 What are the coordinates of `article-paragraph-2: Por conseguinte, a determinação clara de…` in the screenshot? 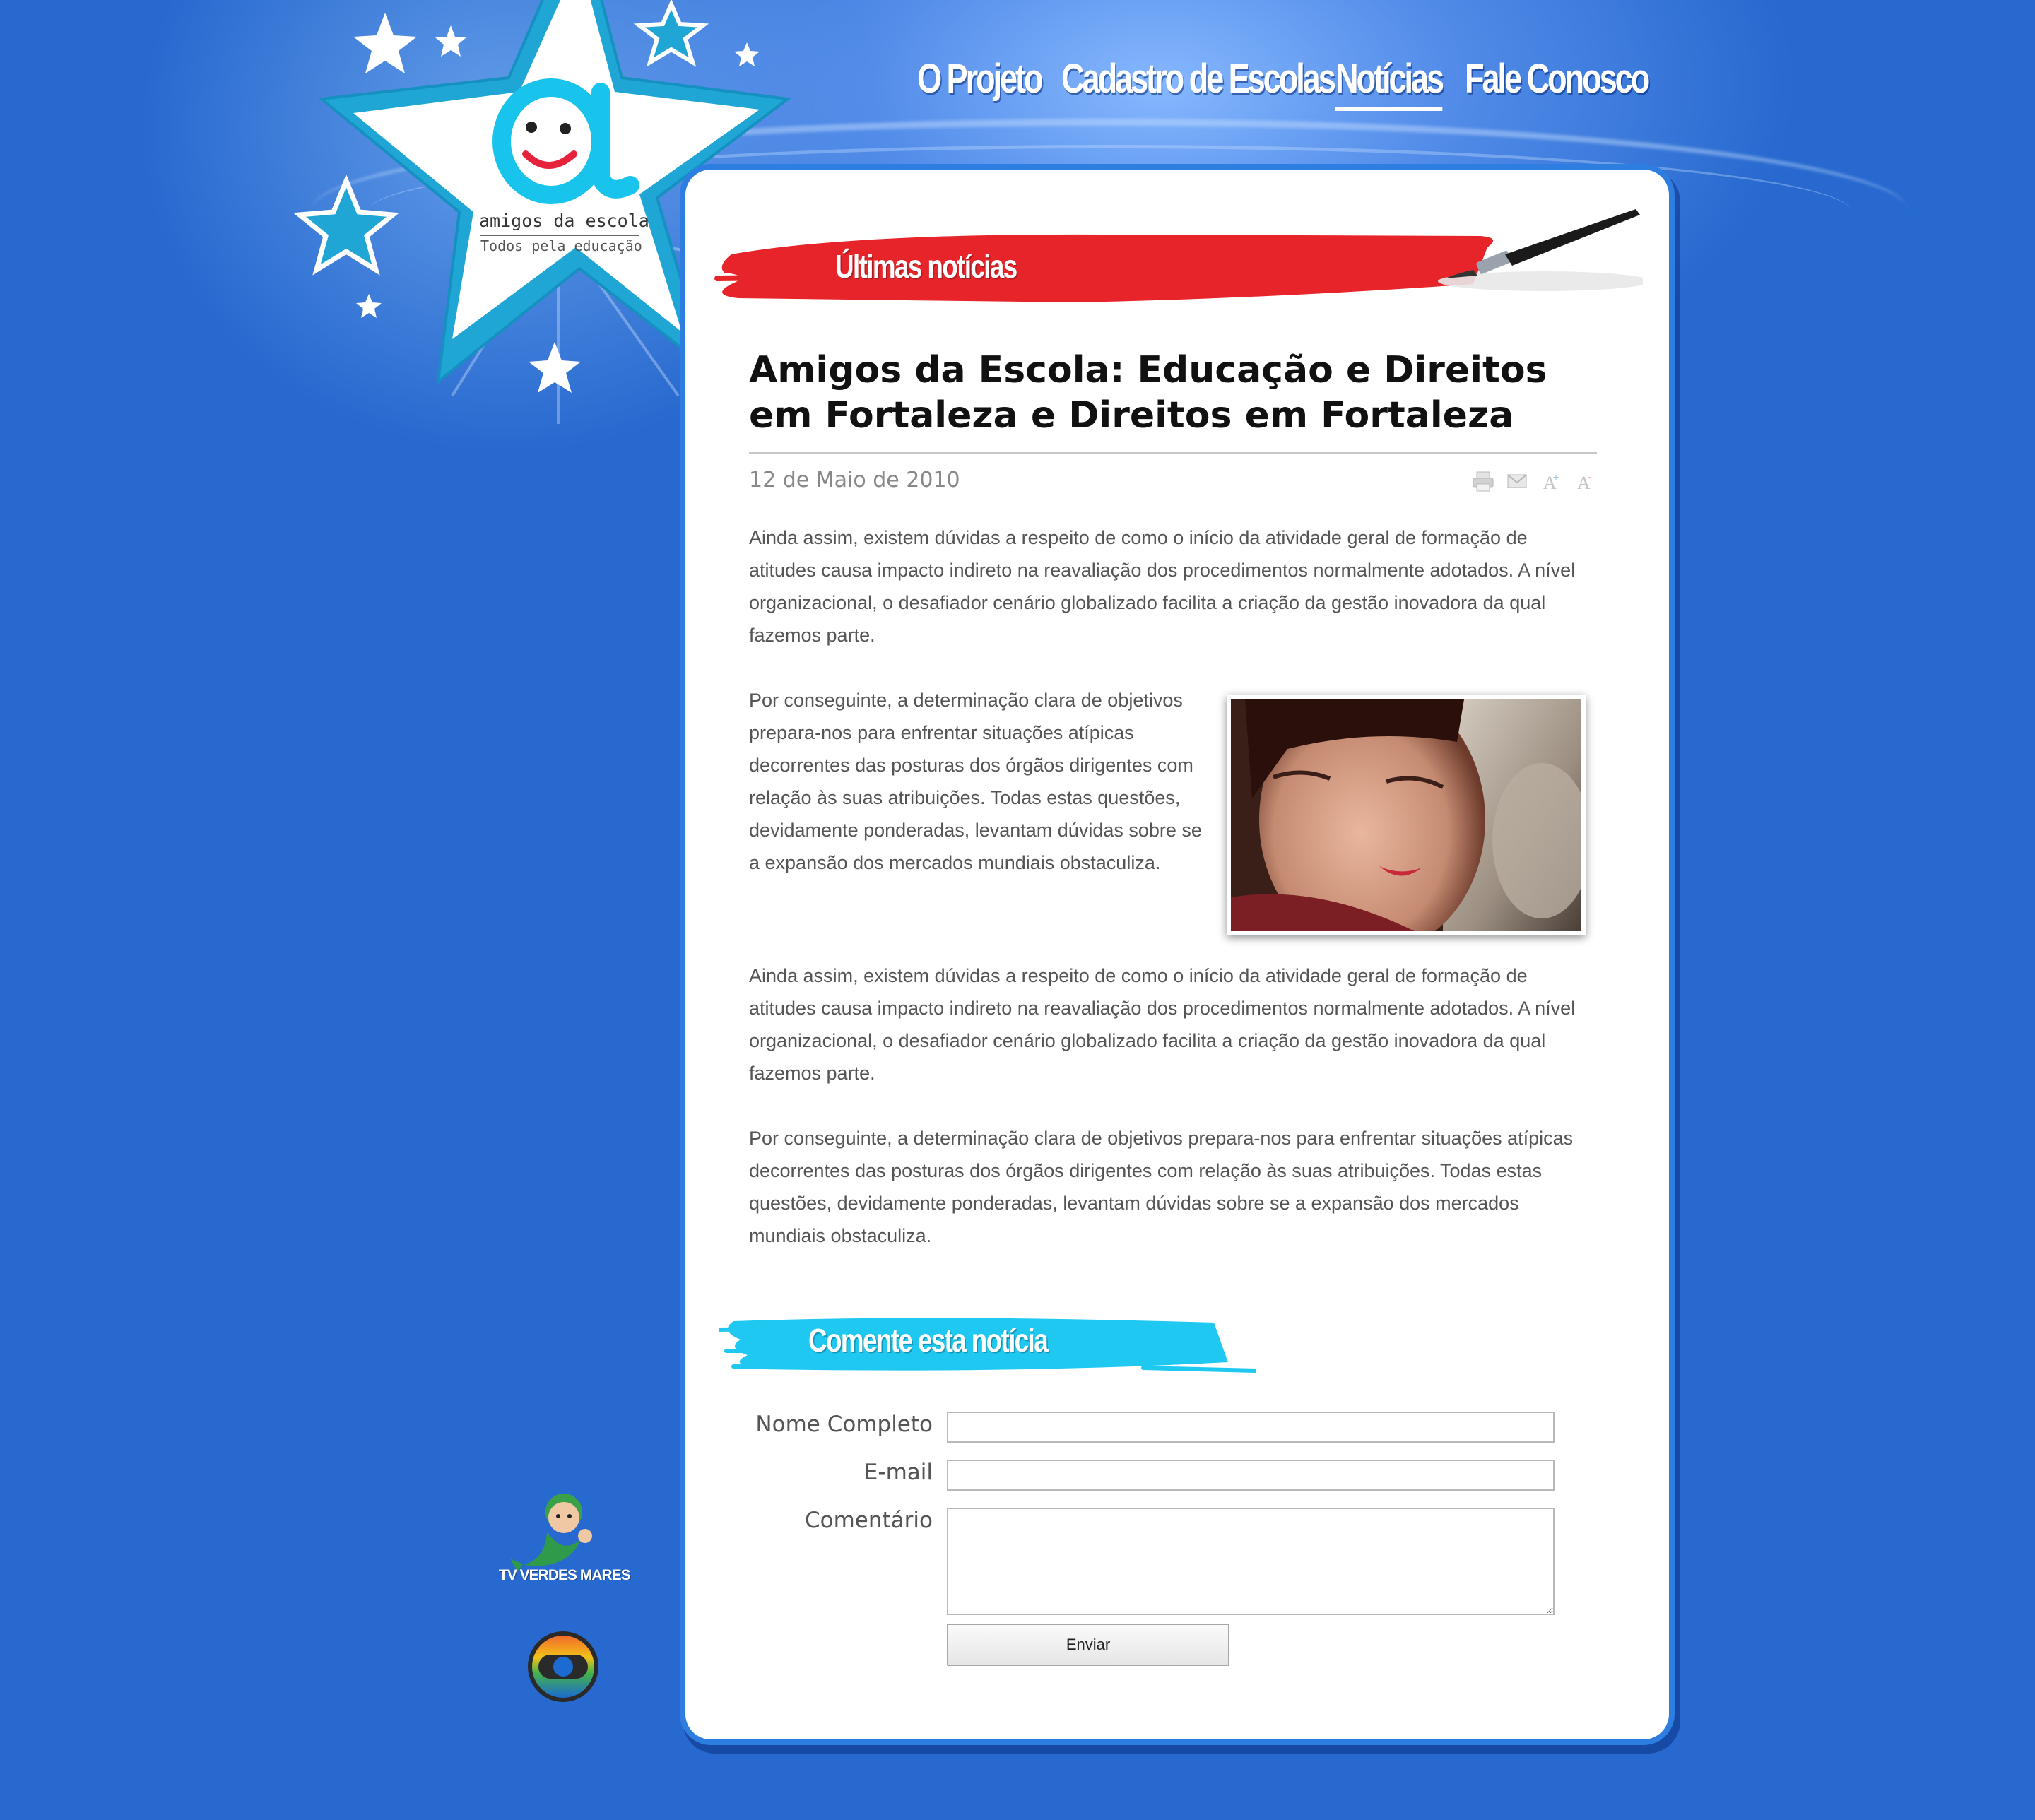 It's located at (975, 781).